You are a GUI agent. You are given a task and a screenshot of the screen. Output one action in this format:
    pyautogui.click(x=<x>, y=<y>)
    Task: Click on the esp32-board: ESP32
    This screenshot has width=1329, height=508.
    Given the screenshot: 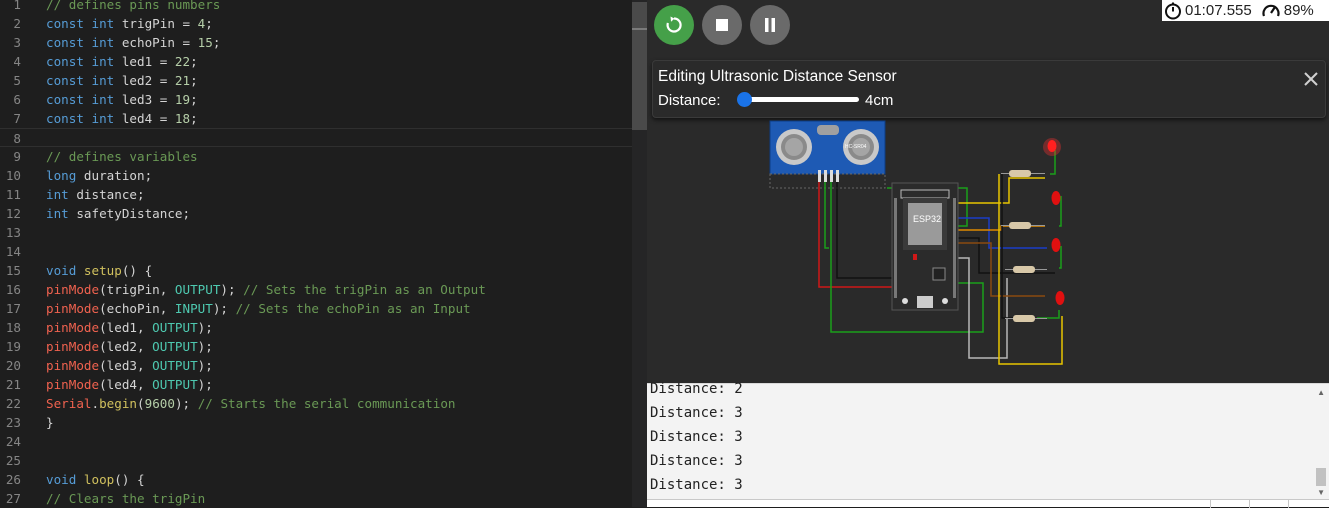 What is the action you would take?
    pyautogui.click(x=925, y=246)
    